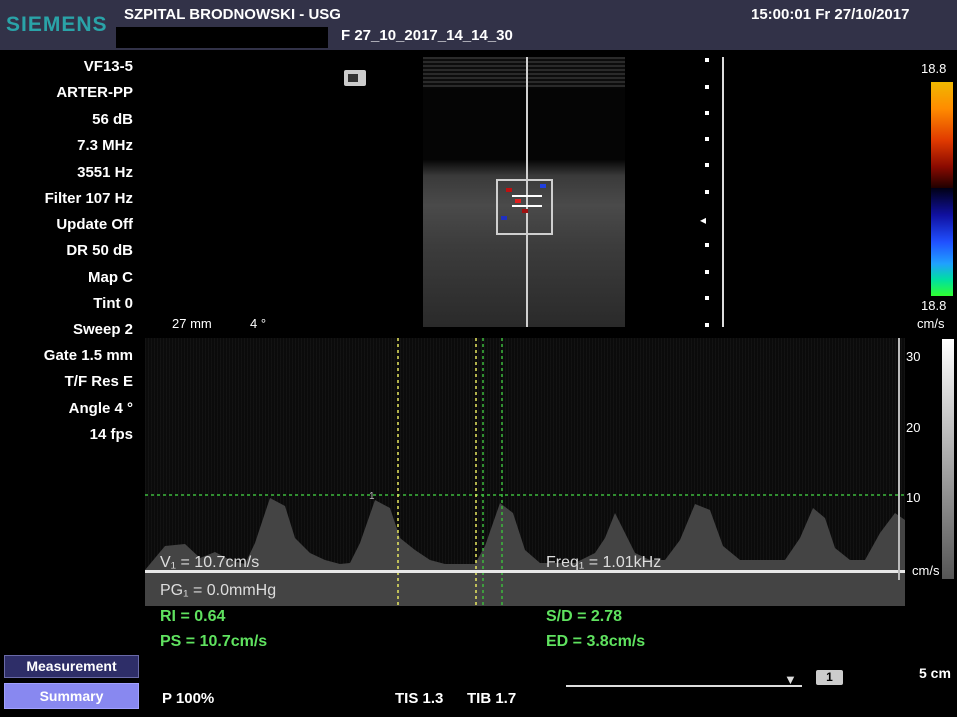 This screenshot has width=957, height=717. Describe the element at coordinates (193, 616) in the screenshot. I see `ri-value: RI = 0.64` at that location.